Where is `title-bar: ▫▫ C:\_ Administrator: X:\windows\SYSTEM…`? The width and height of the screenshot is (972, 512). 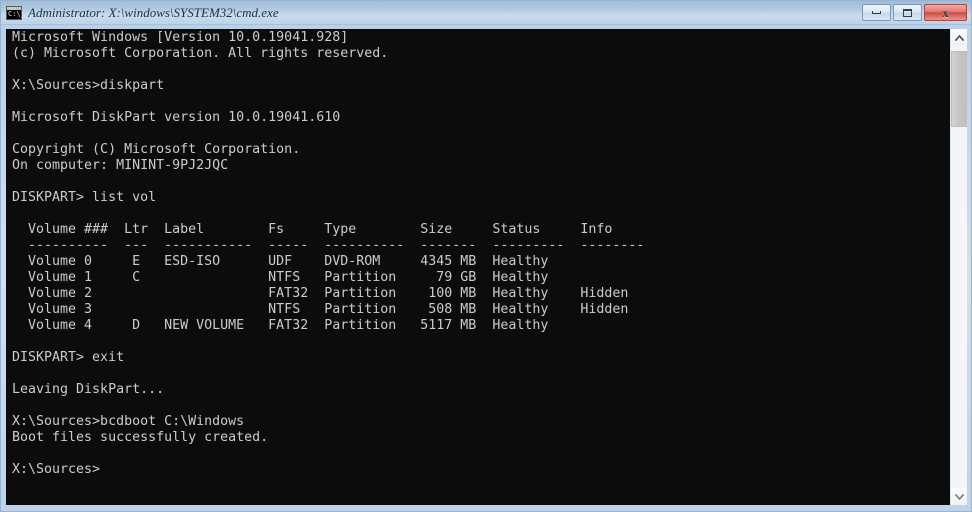 title-bar: ▫▫ C:\_ Administrator: X:\windows\SYSTEM… is located at coordinates (486, 13).